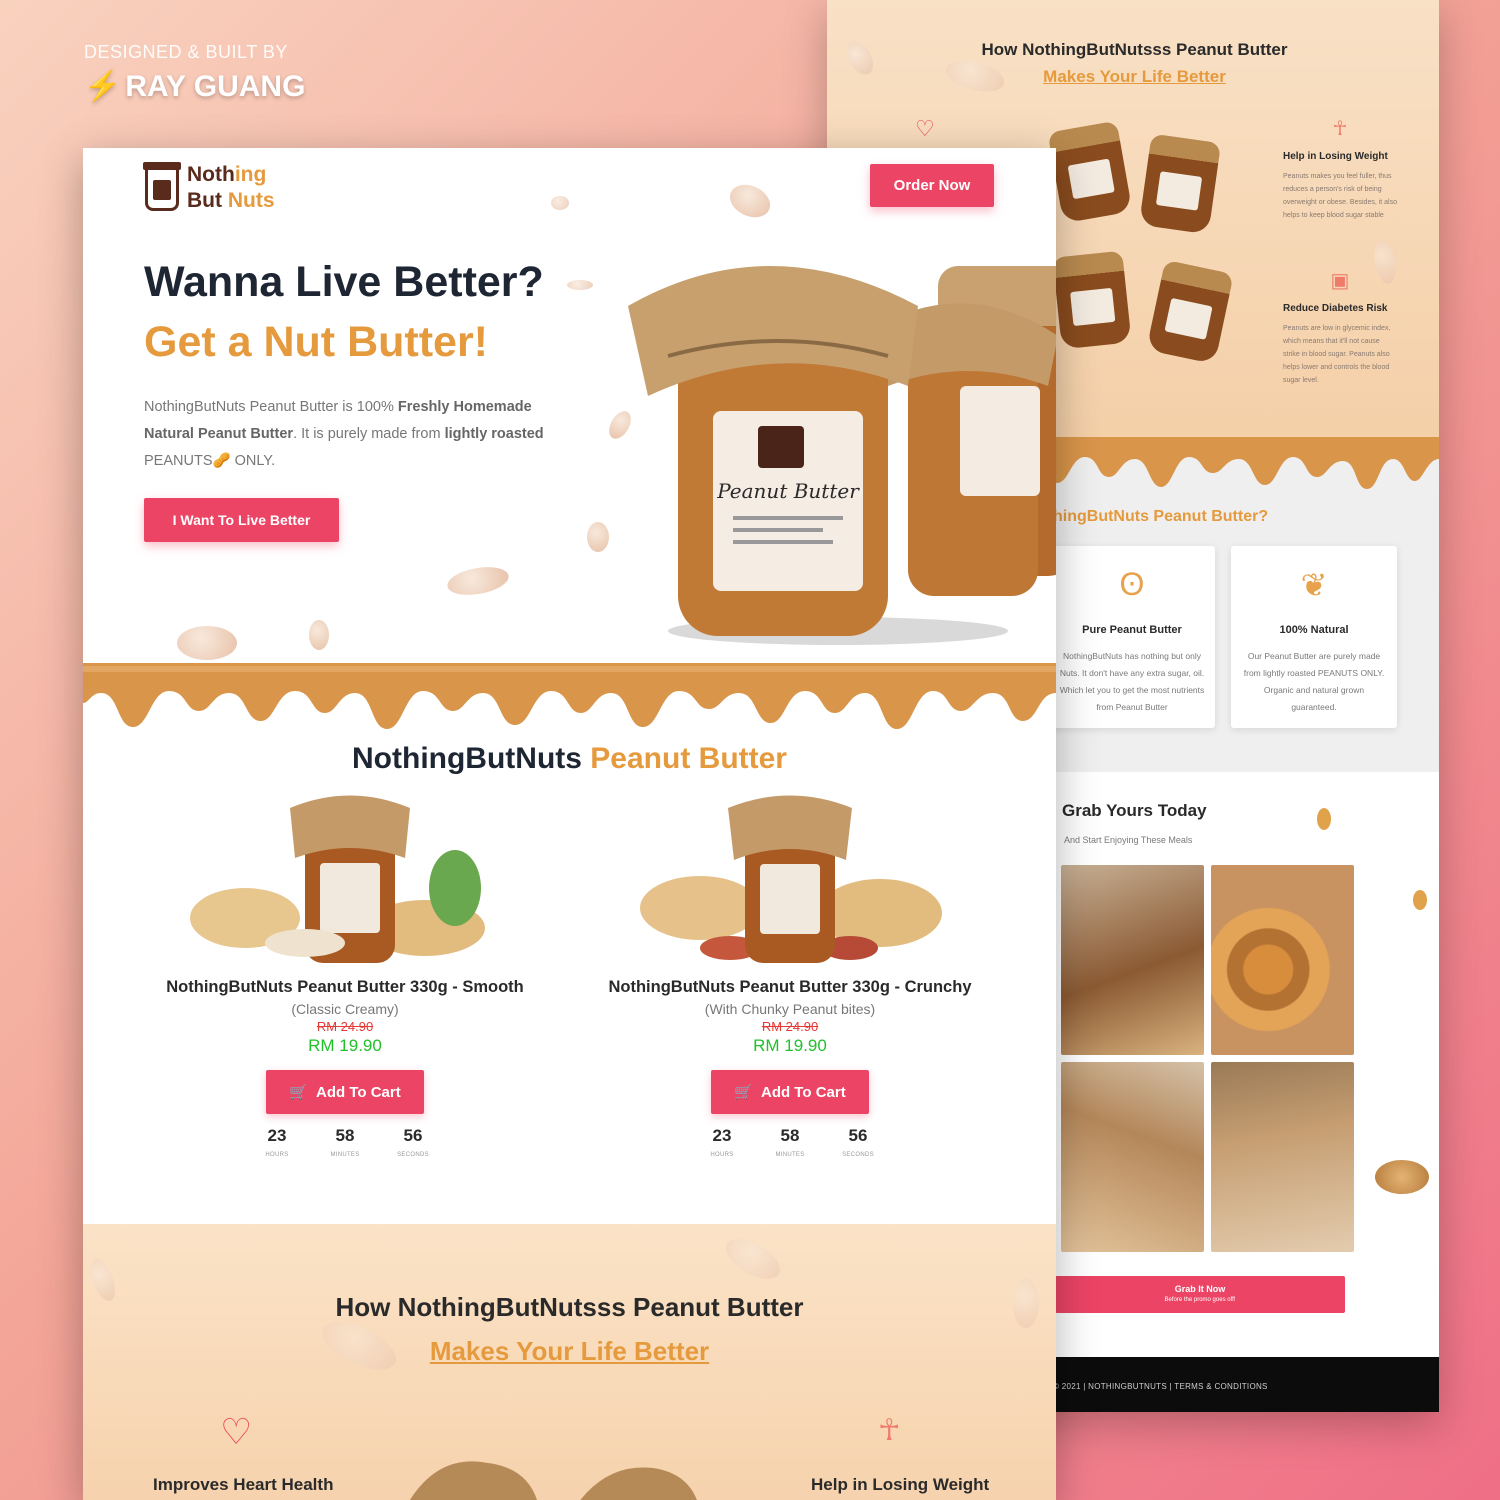  Describe the element at coordinates (790, 1009) in the screenshot. I see `product-variant: (With Chunky Peanut bites)` at that location.